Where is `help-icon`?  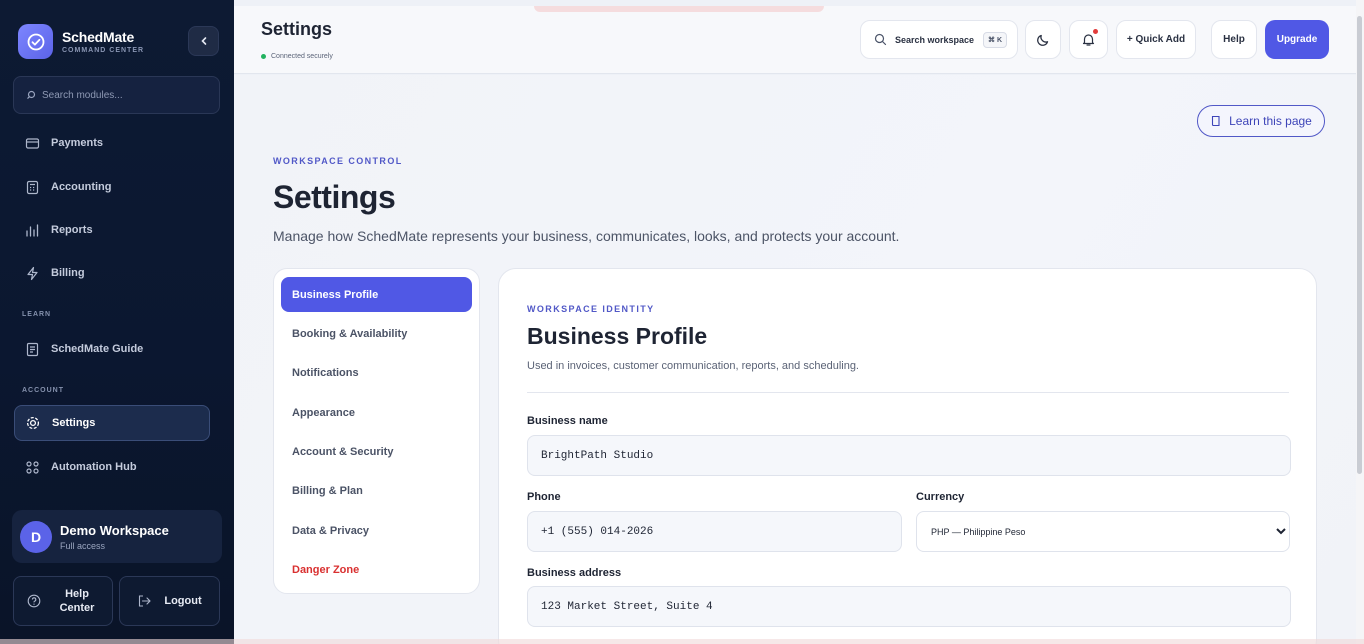 help-icon is located at coordinates (34, 601).